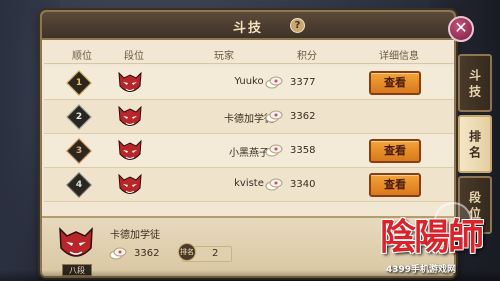  Describe the element at coordinates (79, 117) in the screenshot. I see `rank-badge: 2` at that location.